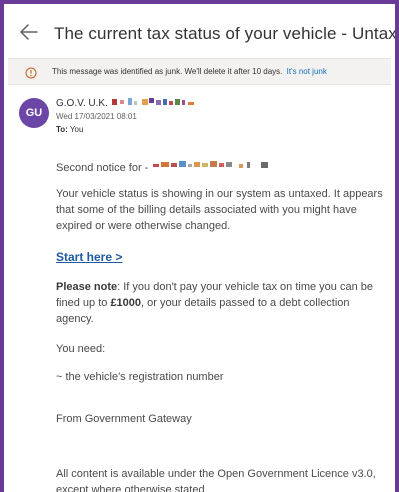 Image resolution: width=399 pixels, height=492 pixels. What do you see at coordinates (81, 349) in the screenshot?
I see `you-need-label: You need:` at bounding box center [81, 349].